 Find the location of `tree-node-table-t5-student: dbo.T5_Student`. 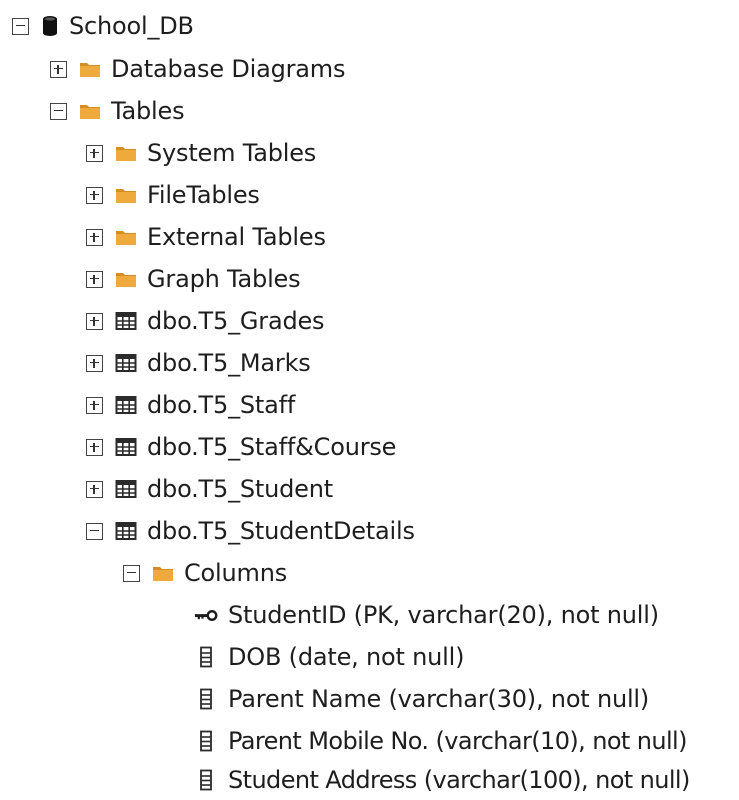

tree-node-table-t5-student: dbo.T5_Student is located at coordinates (209, 489).